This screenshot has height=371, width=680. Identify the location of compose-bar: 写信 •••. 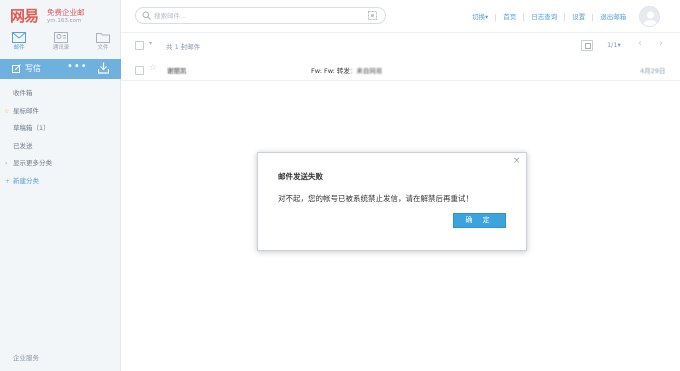
(60, 69).